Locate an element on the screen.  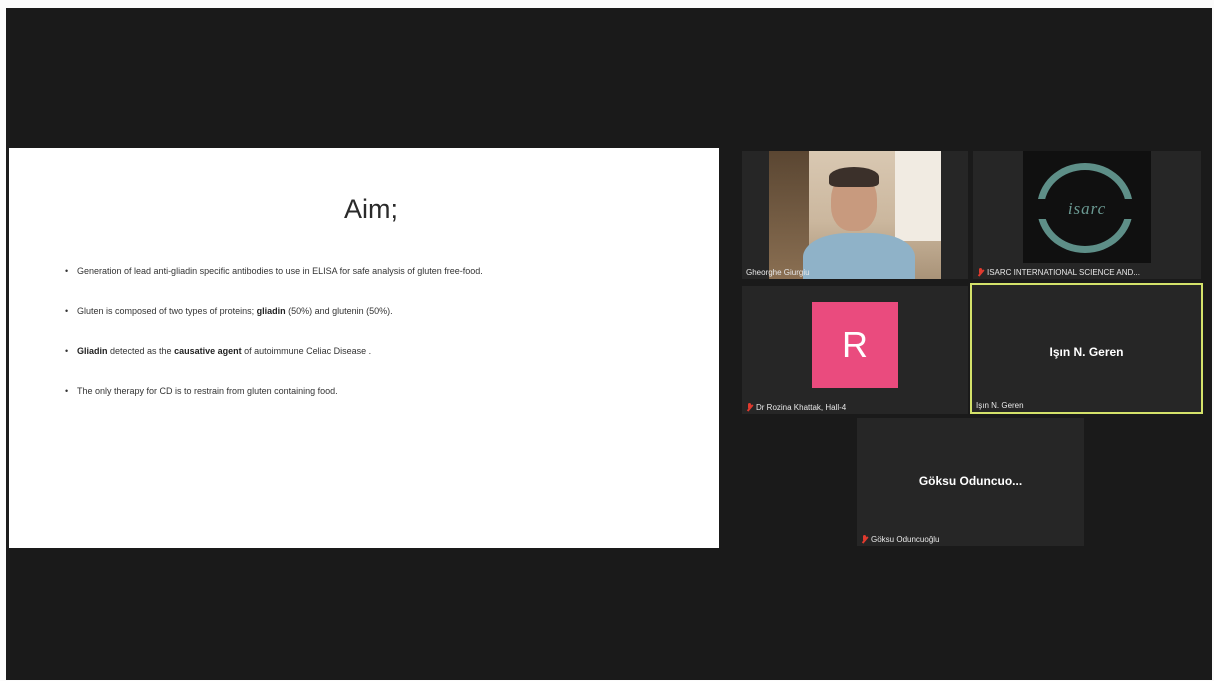
participant-display-name: Işın N. Geren is located at coordinates (1086, 352).